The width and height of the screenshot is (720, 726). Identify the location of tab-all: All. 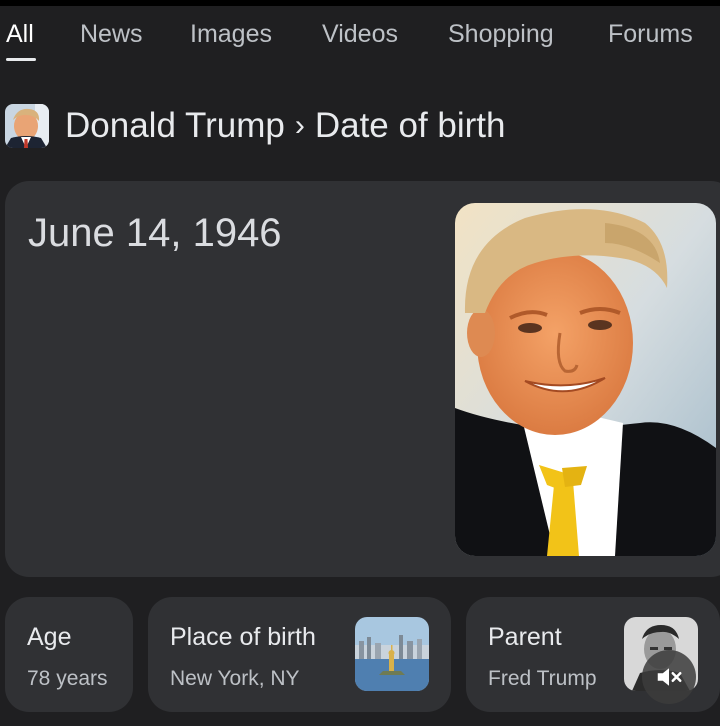
(20, 34).